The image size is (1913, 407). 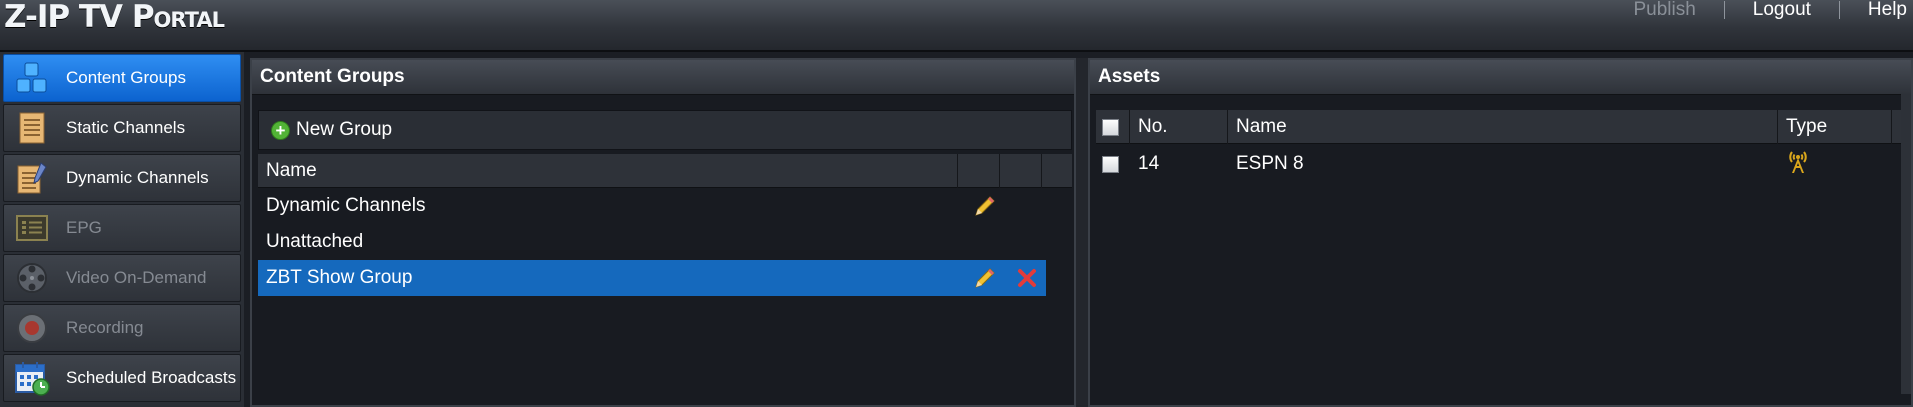 I want to click on select-all-checkbox, so click(x=1110, y=127).